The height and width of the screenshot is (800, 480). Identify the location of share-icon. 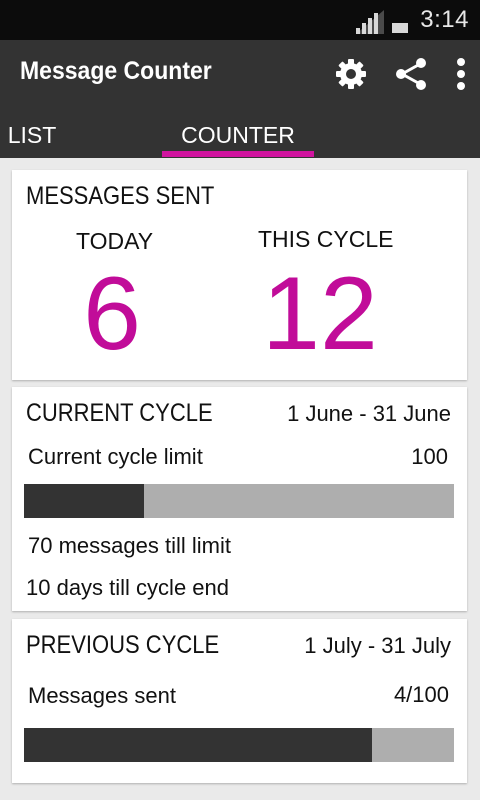
(411, 74).